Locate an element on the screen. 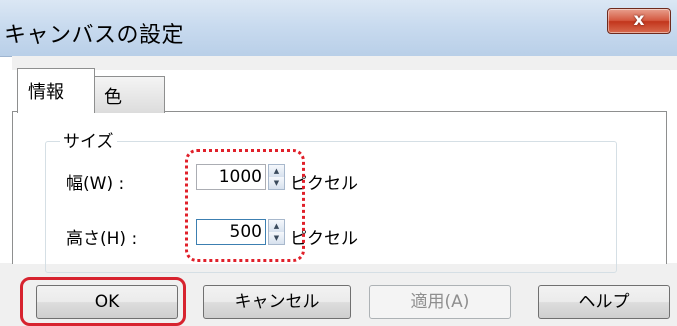 Image resolution: width=677 pixels, height=326 pixels. window-title: キャンバスの設定 is located at coordinates (94, 35).